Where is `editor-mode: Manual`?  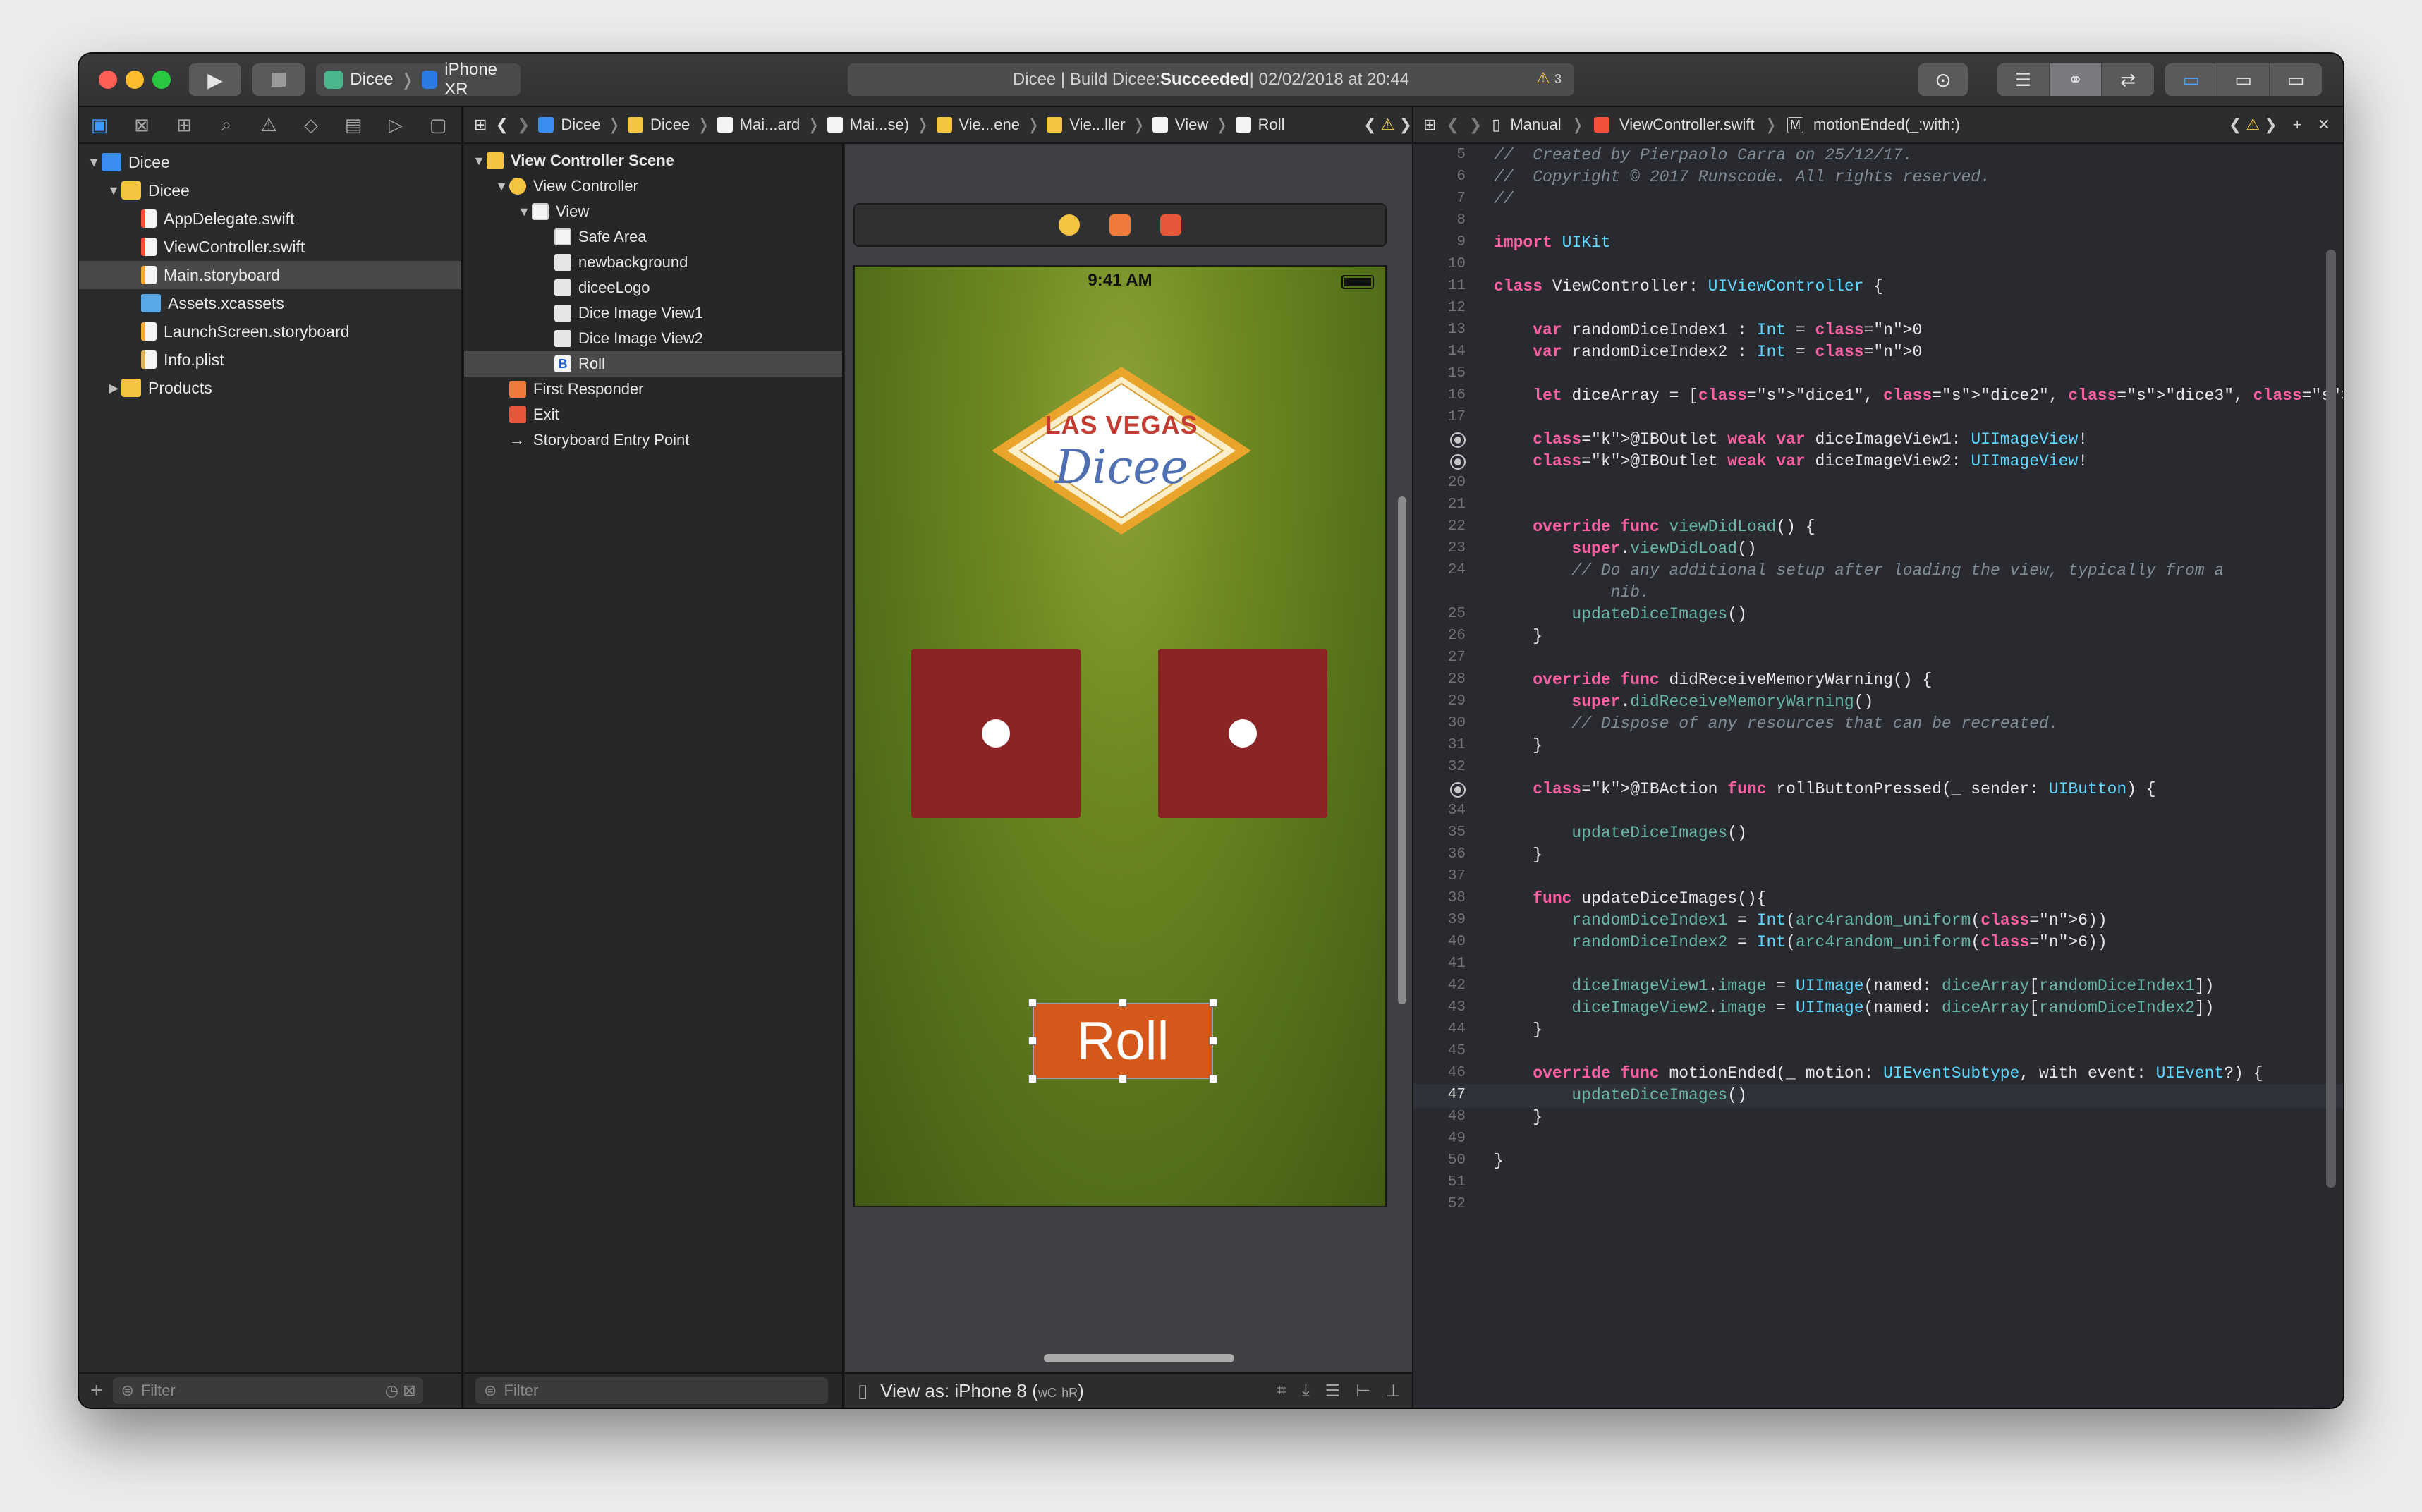
editor-mode: Manual is located at coordinates (1536, 125).